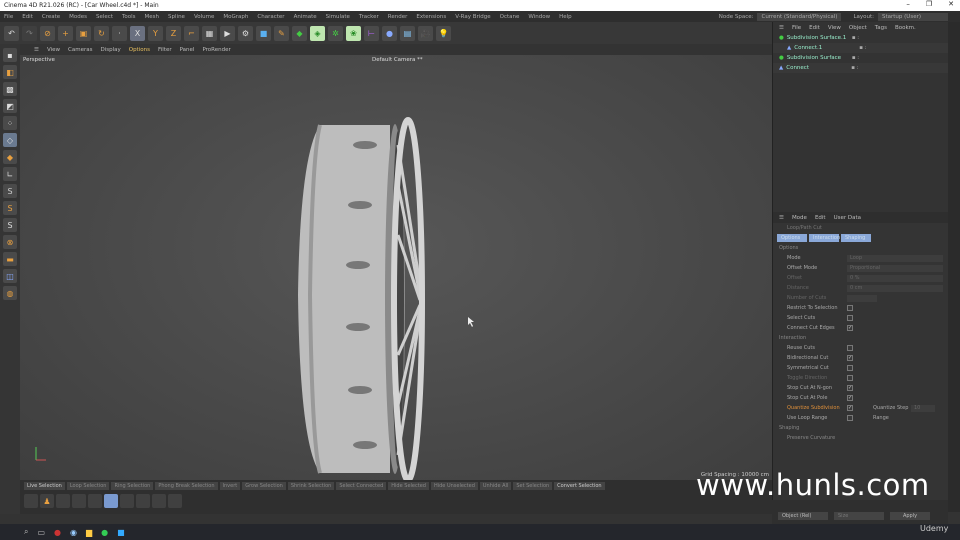 The width and height of the screenshot is (960, 540). Describe the element at coordinates (127, 501) in the screenshot. I see `knife-icon` at that location.